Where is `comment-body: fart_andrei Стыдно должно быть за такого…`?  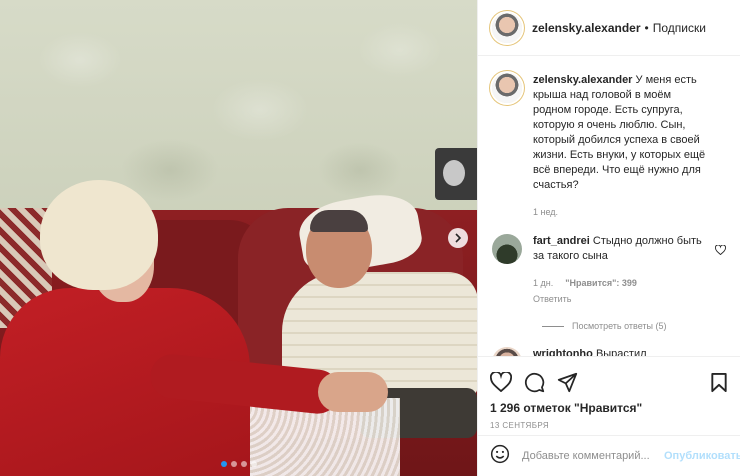 comment-body: fart_andrei Стыдно должно быть за такого… is located at coordinates (621, 270).